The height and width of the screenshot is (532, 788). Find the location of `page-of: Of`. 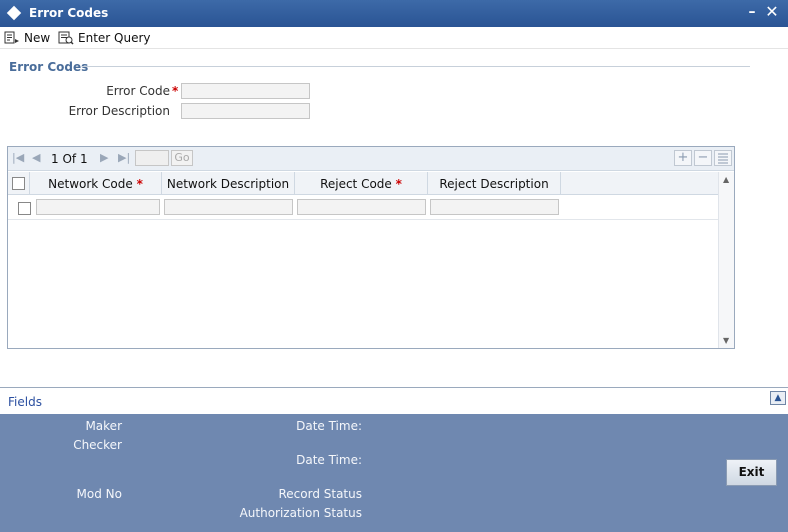

page-of: Of is located at coordinates (69, 159).